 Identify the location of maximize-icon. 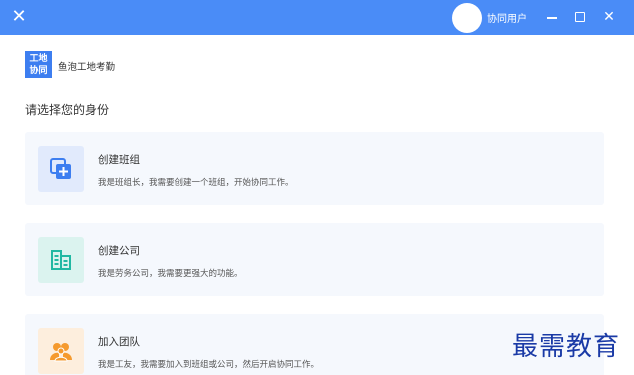
(580, 17).